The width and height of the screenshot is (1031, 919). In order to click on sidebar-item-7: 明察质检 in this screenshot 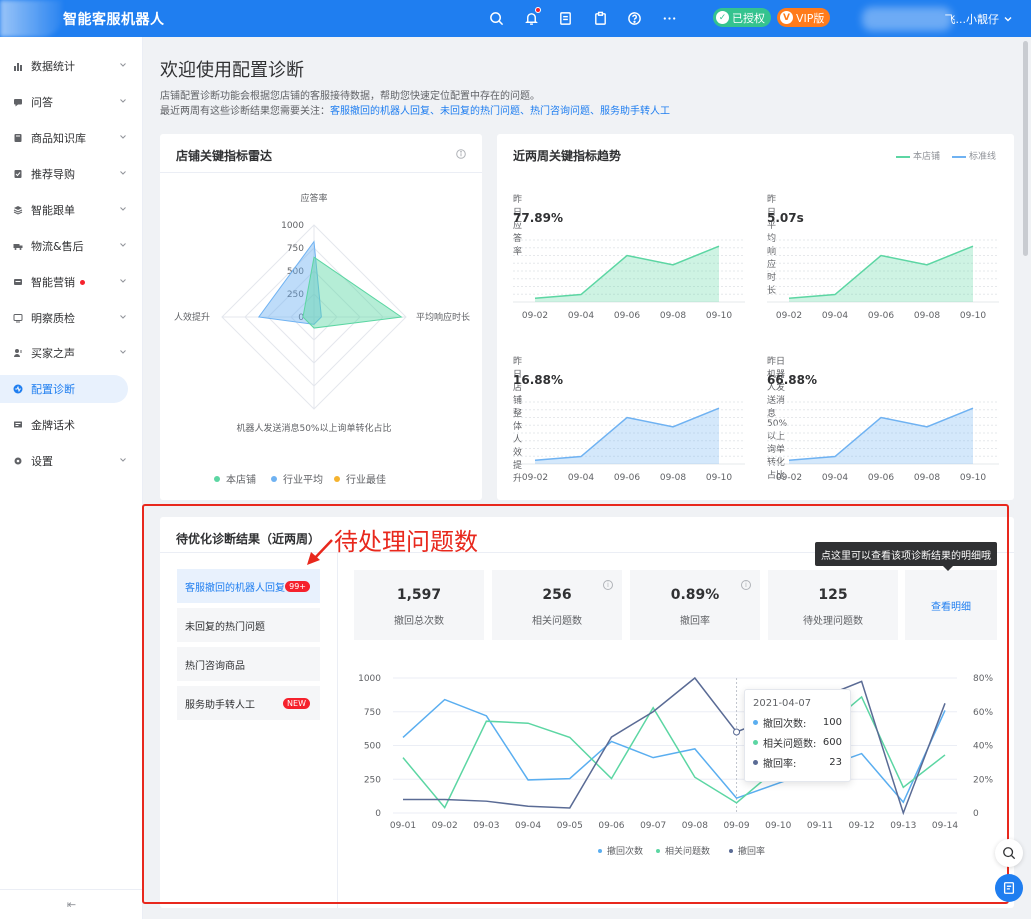, I will do `click(71, 318)`.